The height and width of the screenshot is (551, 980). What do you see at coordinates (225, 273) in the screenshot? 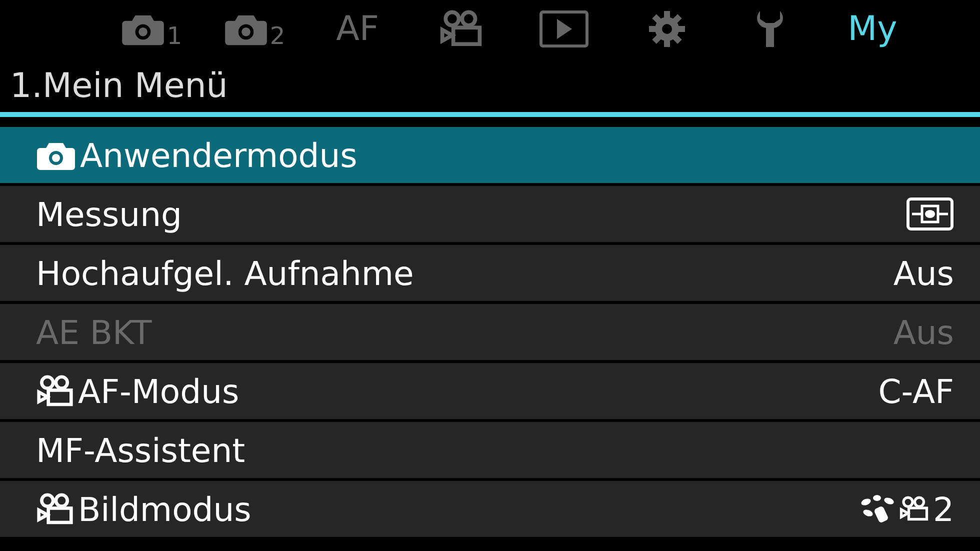
I see `menu-label: Hochaufgel. Aufnahme` at bounding box center [225, 273].